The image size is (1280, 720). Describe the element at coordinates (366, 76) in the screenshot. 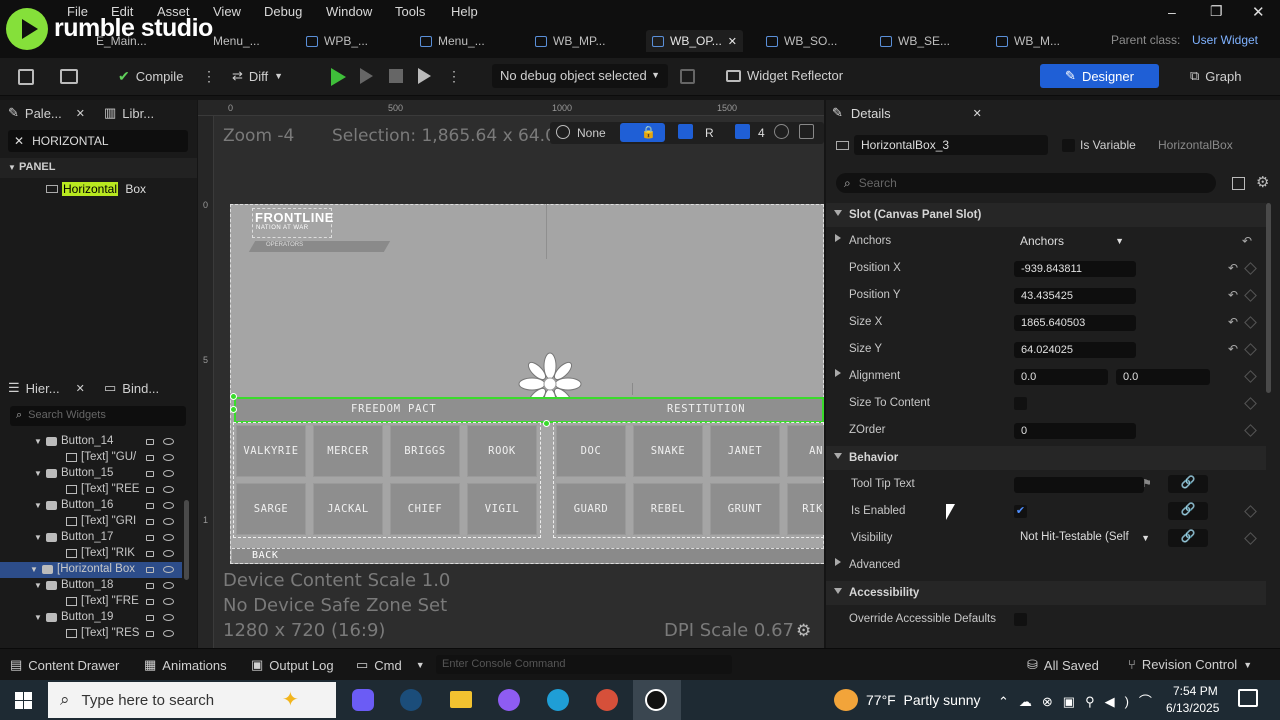

I see `step-icon` at that location.